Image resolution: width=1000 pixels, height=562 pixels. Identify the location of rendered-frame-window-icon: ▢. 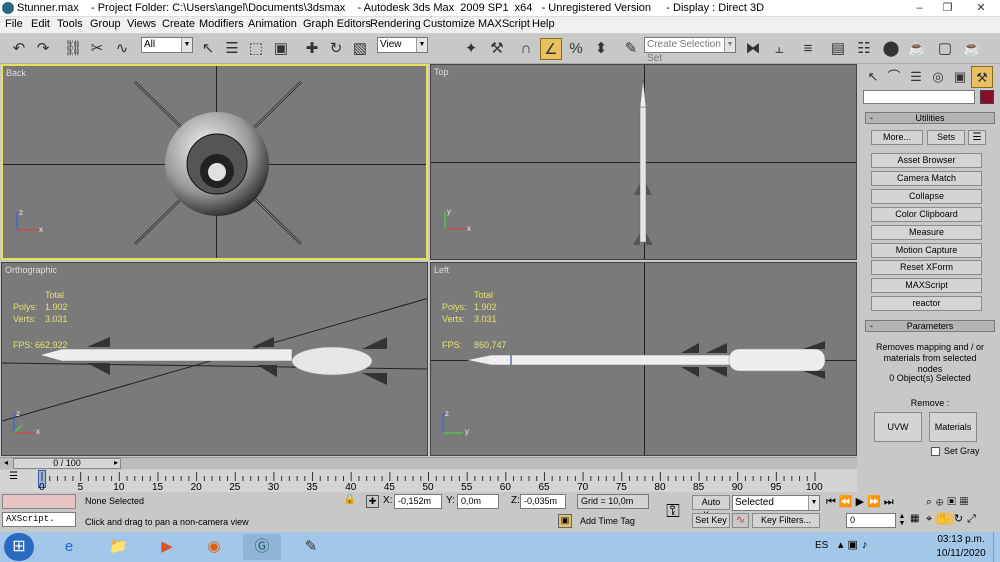
(945, 49).